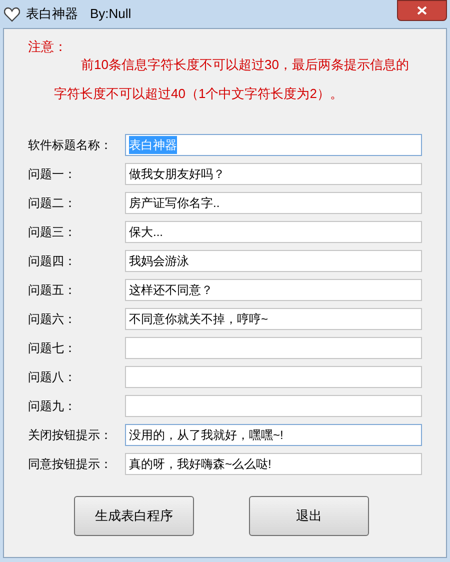 This screenshot has height=562, width=450. I want to click on notice-heading: 注意：, so click(48, 47).